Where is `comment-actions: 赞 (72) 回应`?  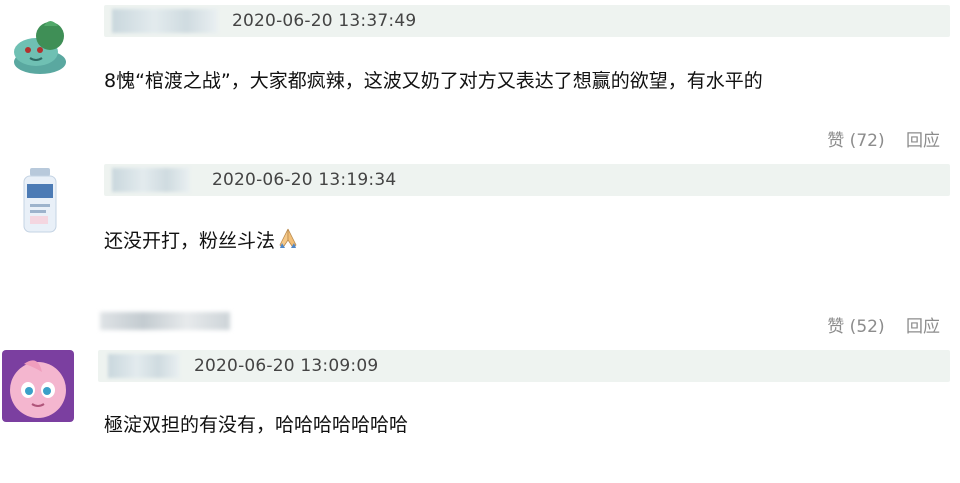
comment-actions: 赞 (72) 回应 is located at coordinates (875, 138).